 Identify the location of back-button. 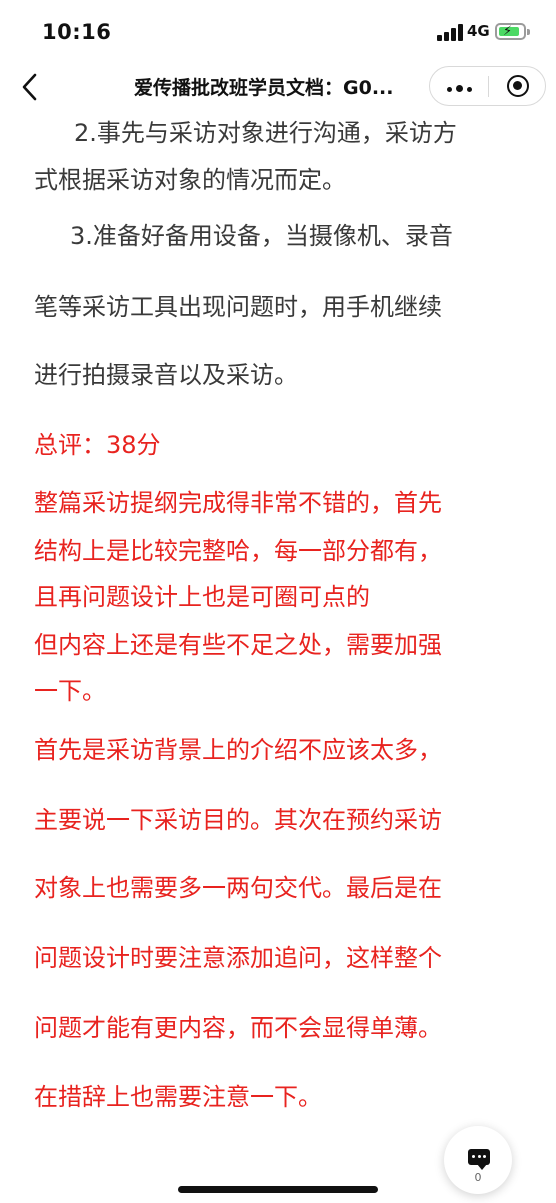
(31, 87).